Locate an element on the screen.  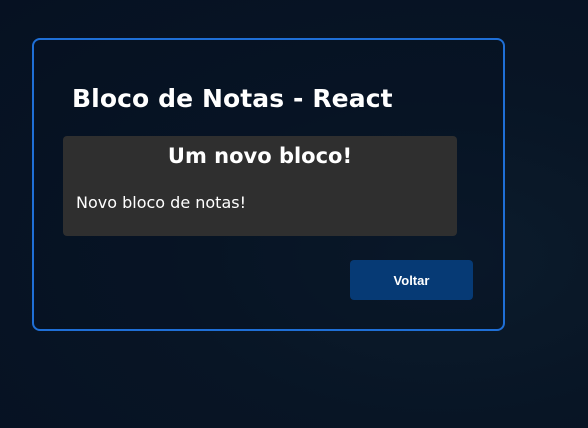
back-button: Voltar is located at coordinates (411, 280).